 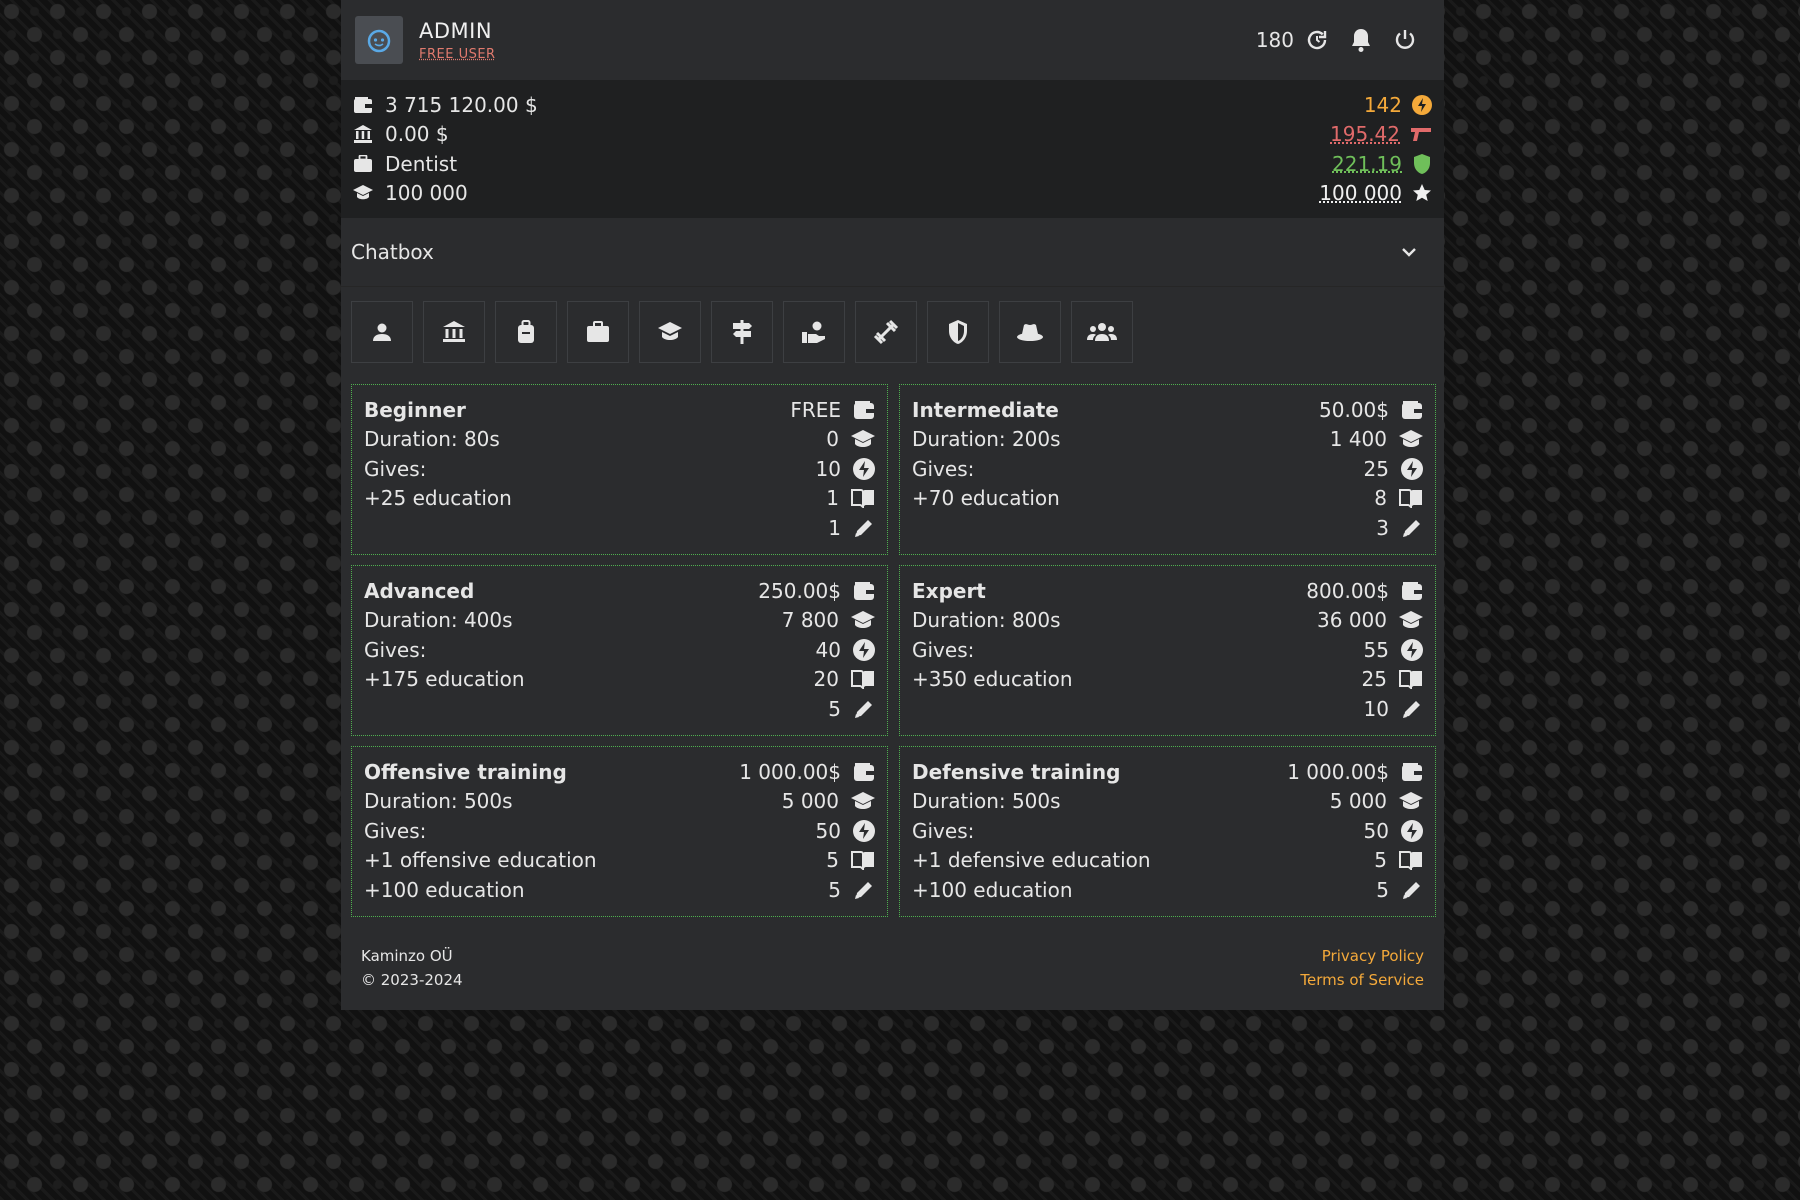 What do you see at coordinates (432, 439) in the screenshot?
I see `course-duration: Duration: 80s` at bounding box center [432, 439].